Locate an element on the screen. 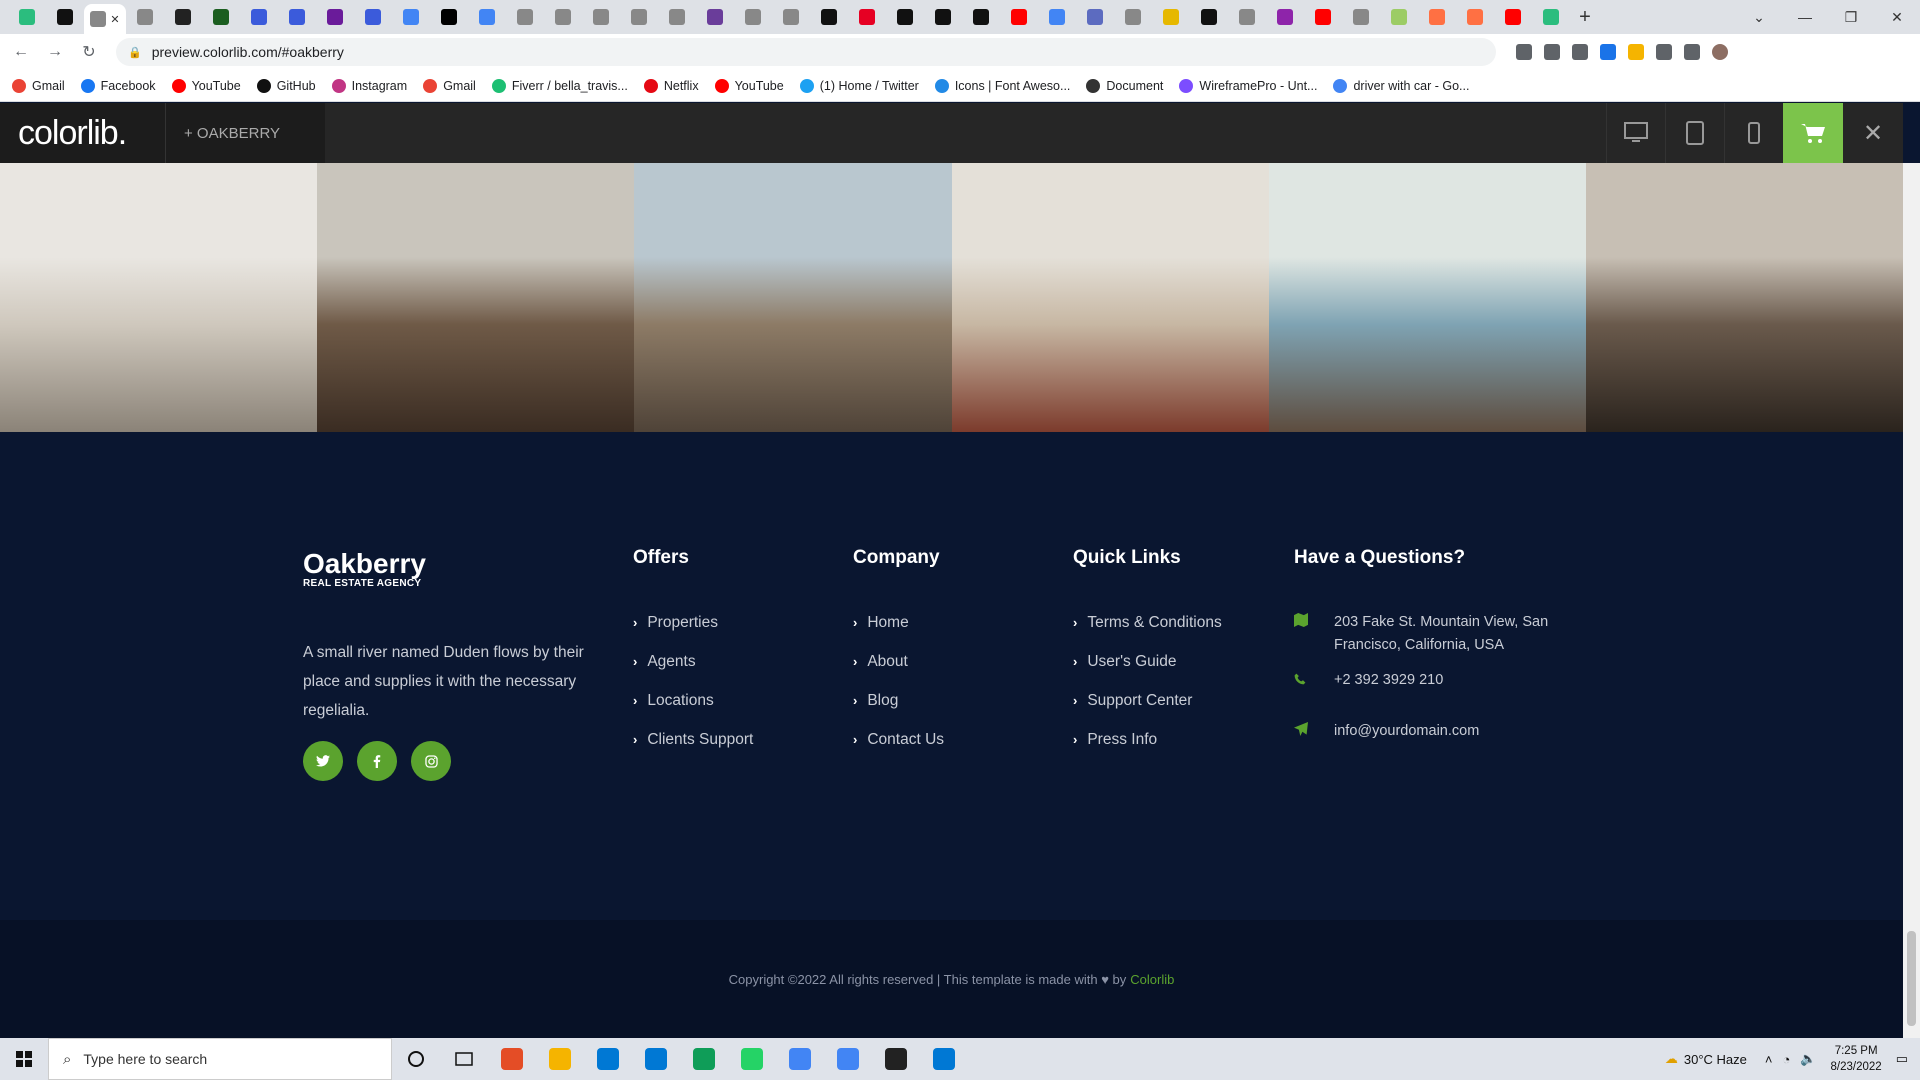 The height and width of the screenshot is (1080, 1920). bookmark-item: Document is located at coordinates (1124, 85).